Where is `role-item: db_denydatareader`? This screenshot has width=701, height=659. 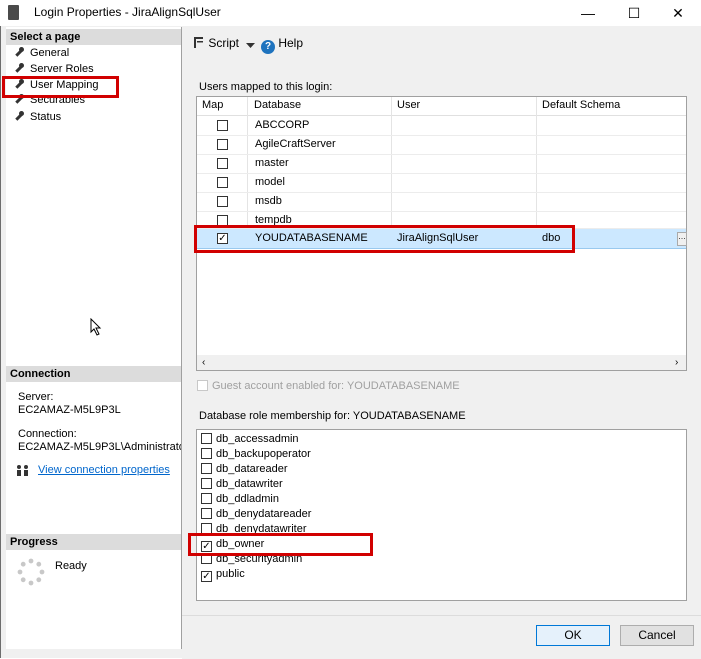 role-item: db_denydatareader is located at coordinates (256, 514).